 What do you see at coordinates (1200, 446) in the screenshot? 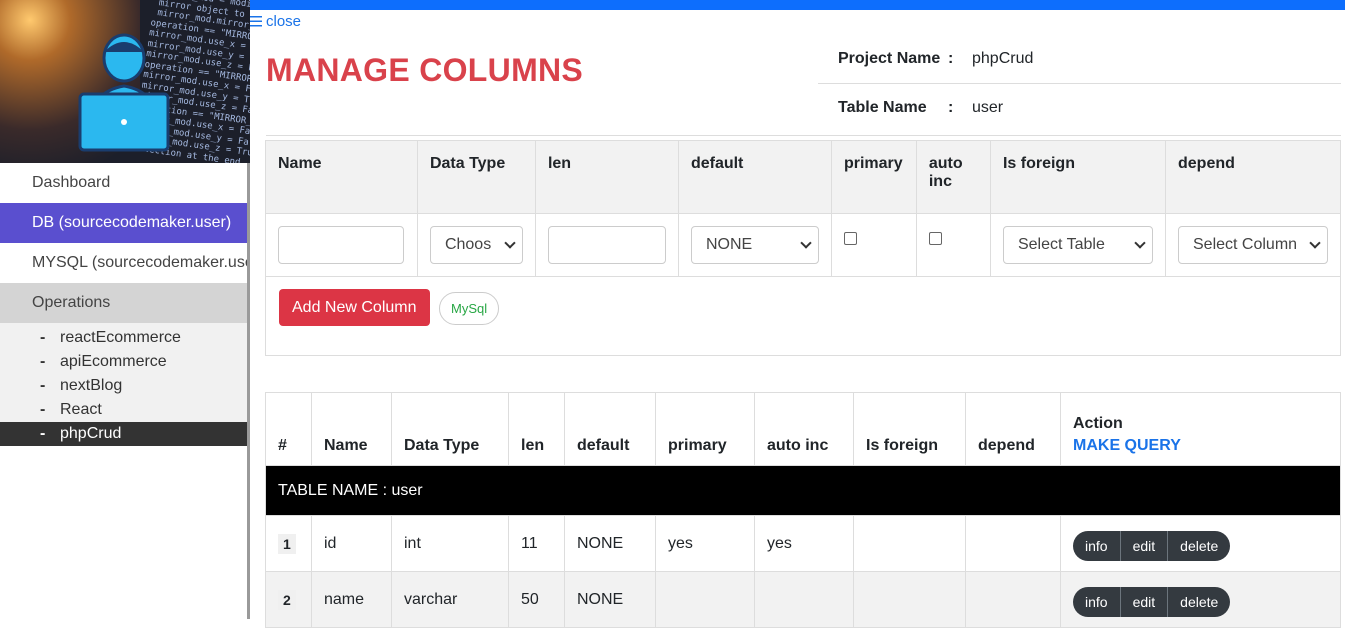
I see `make-query-link: MAKE QUERY` at bounding box center [1200, 446].